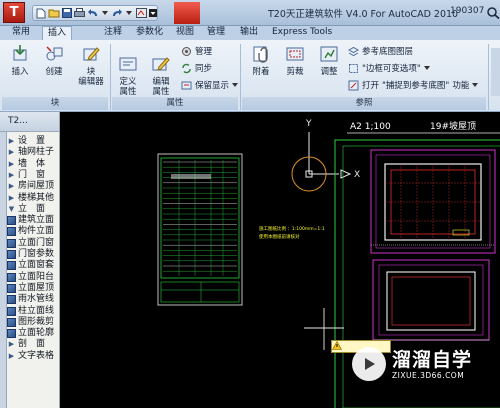 The image size is (500, 408). Describe the element at coordinates (389, 68) in the screenshot. I see `frame-variable-dropdown: "边框可变选项"` at that location.